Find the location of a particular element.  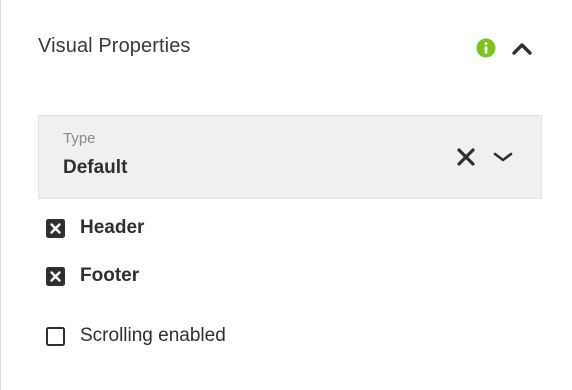

close-icon is located at coordinates (466, 157).